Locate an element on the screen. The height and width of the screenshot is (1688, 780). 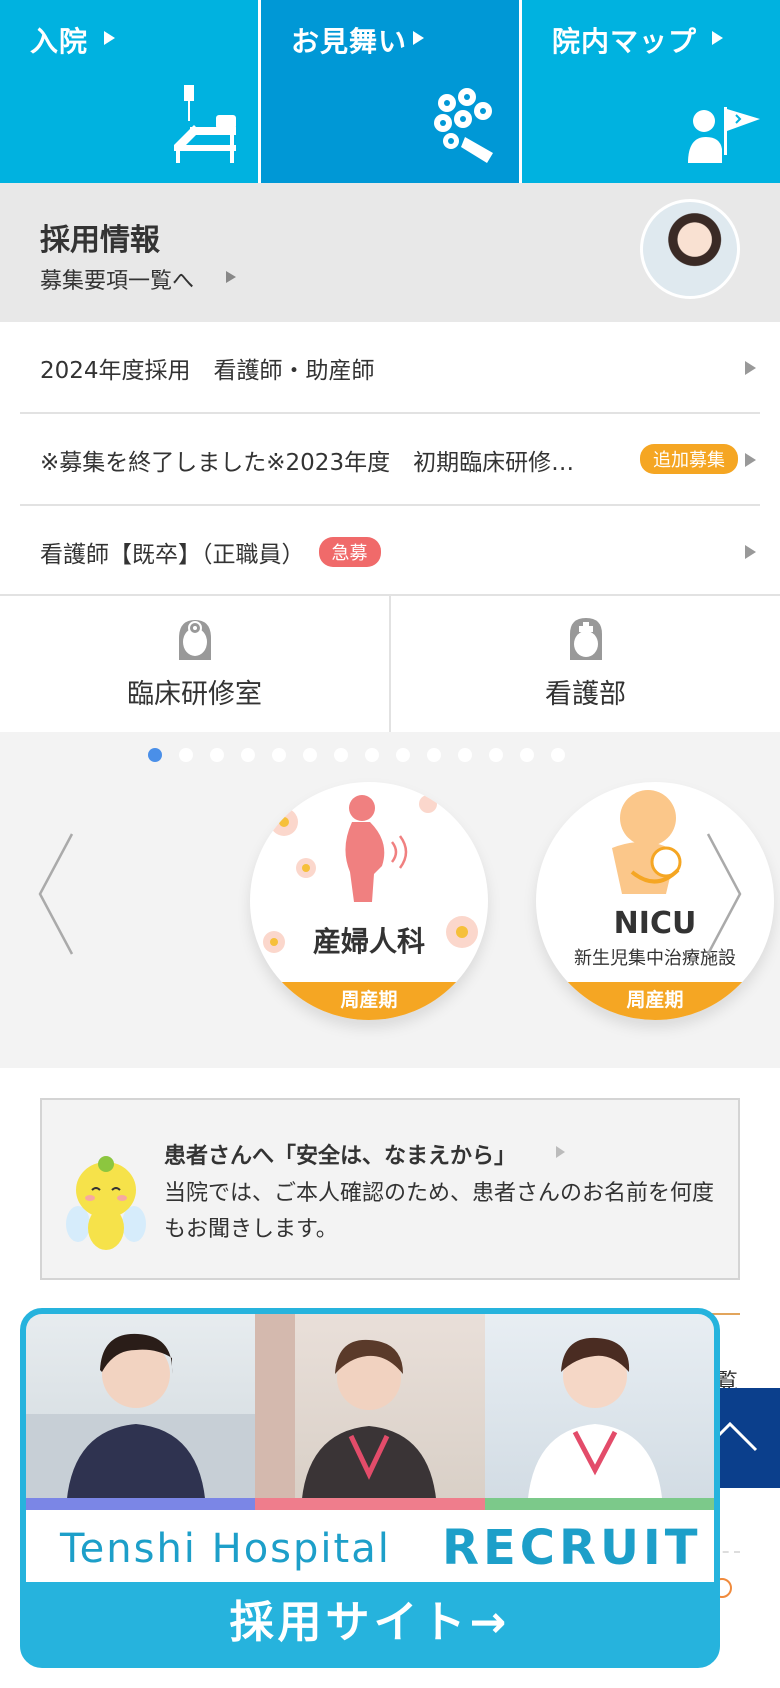
carousel-card-name: 産婦人科 is located at coordinates (368, 941).